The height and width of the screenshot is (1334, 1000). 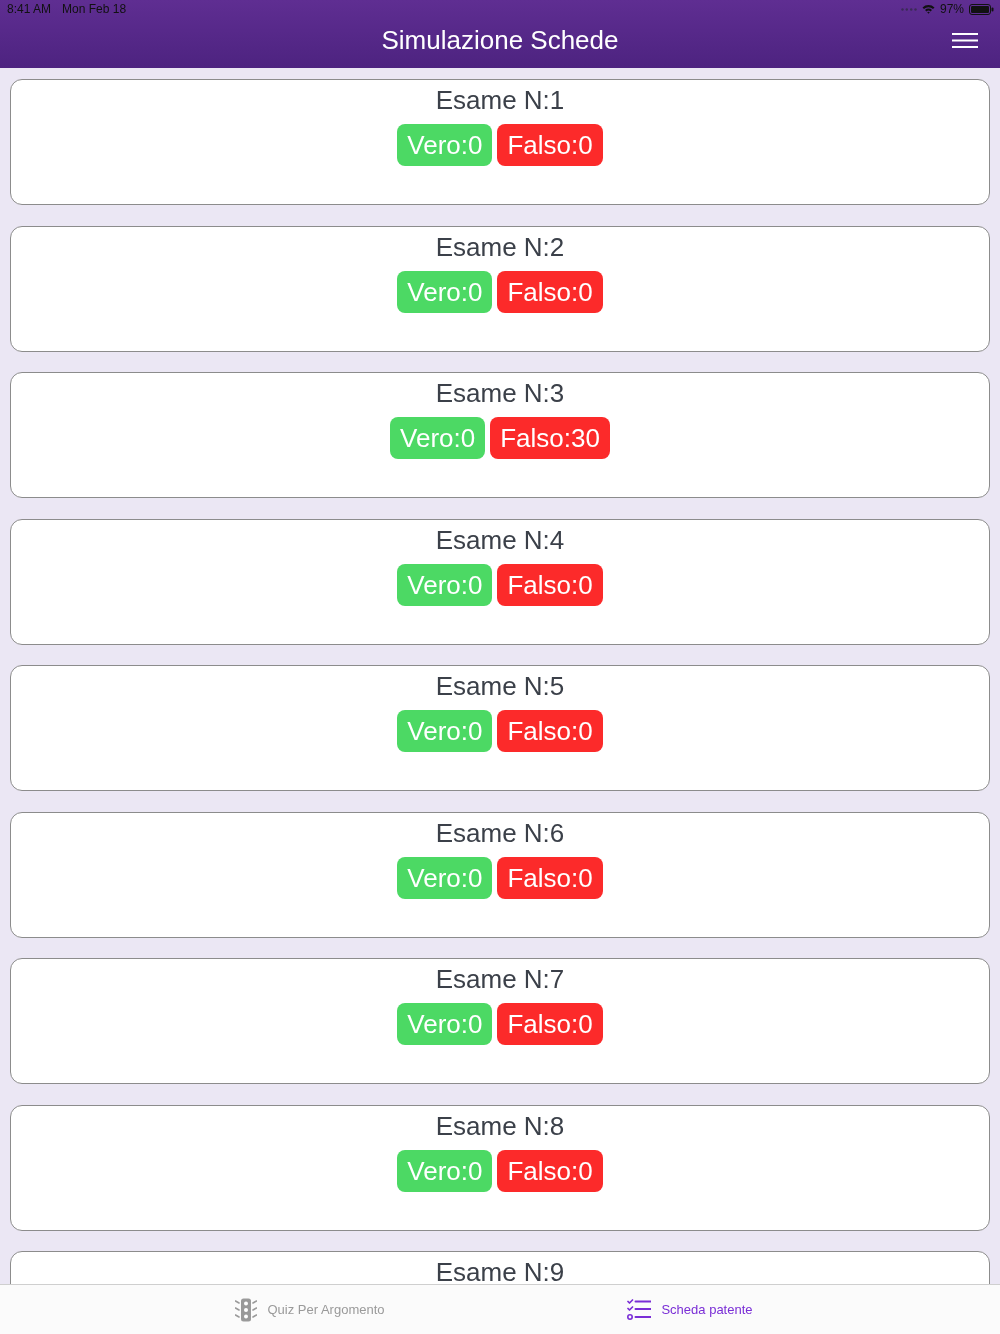 I want to click on exam-card: Esame N:6 Vero:0 Falso:0, so click(x=500, y=874).